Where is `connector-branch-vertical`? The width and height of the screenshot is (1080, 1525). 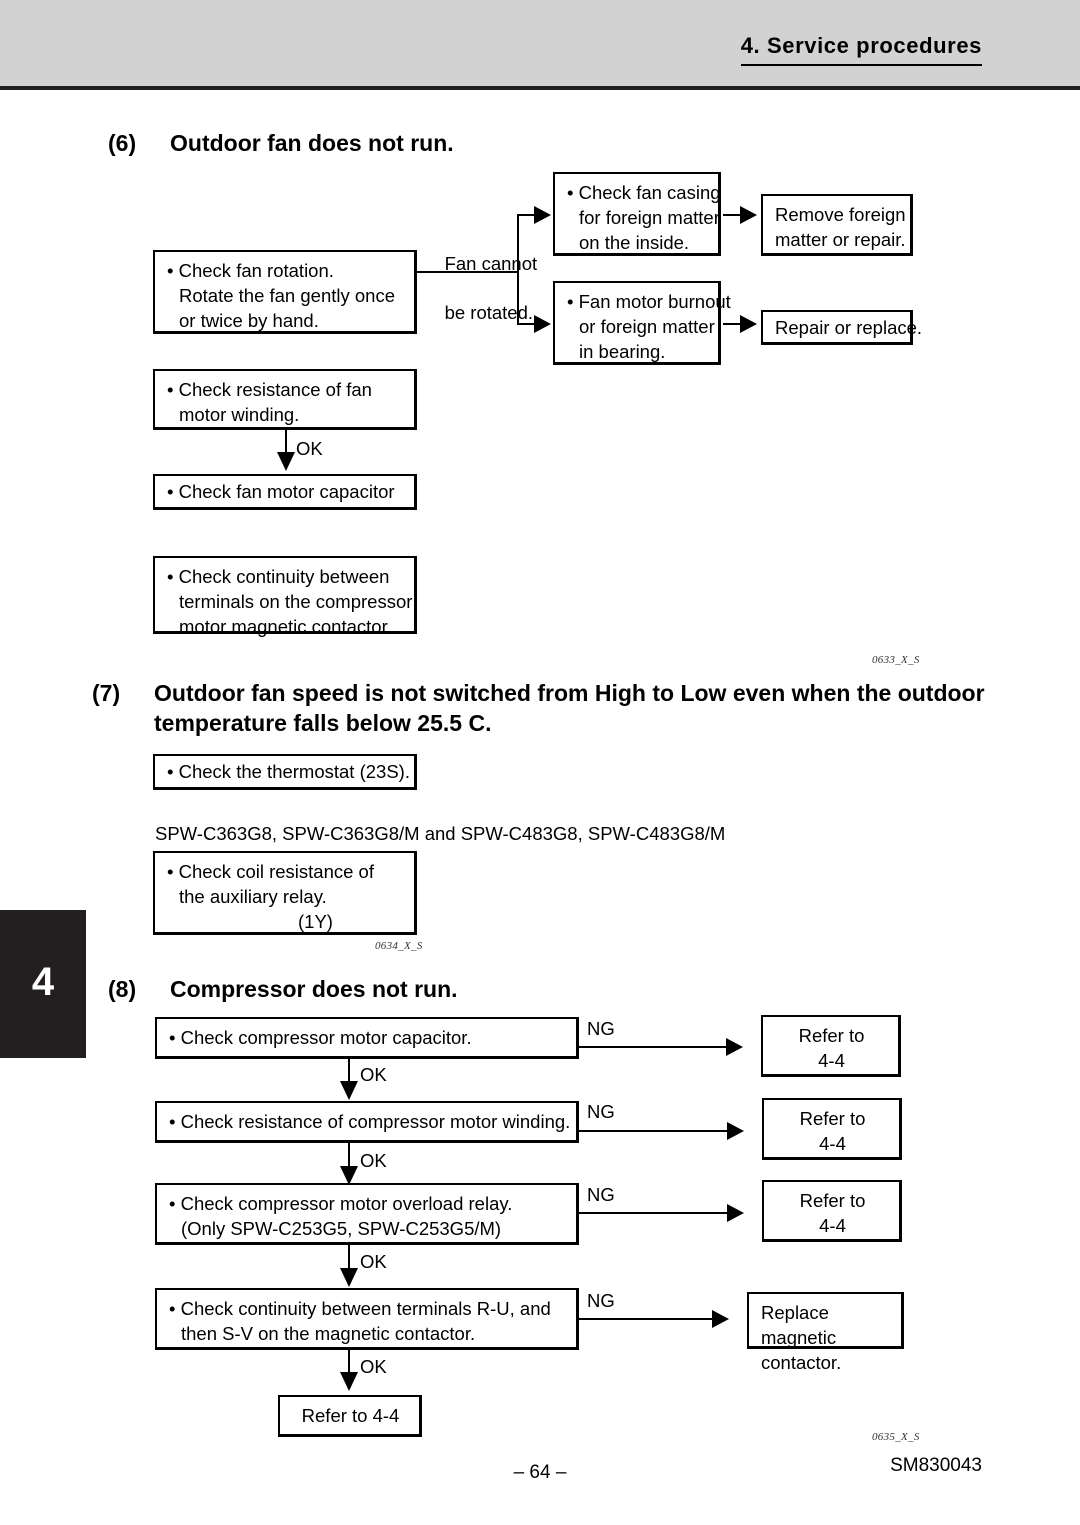
connector-branch-vertical is located at coordinates (518, 270).